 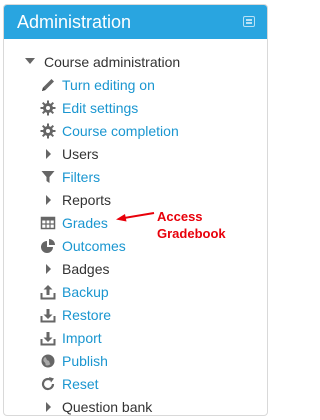 What do you see at coordinates (108, 85) in the screenshot?
I see `tree-item-label: Turn editing on` at bounding box center [108, 85].